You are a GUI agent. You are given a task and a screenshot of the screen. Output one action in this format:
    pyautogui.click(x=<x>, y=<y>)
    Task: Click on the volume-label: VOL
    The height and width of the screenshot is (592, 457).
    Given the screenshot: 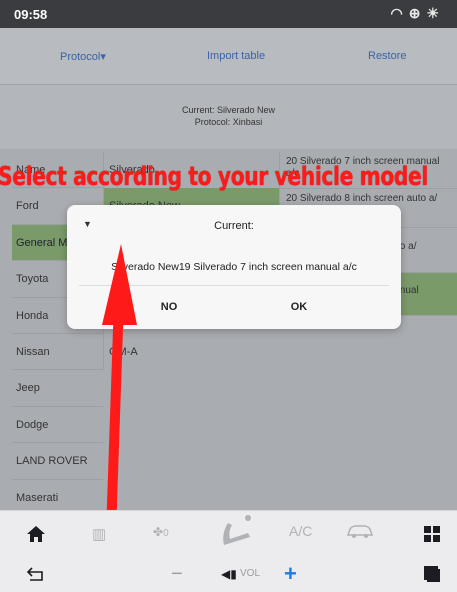 What is the action you would take?
    pyautogui.click(x=250, y=573)
    